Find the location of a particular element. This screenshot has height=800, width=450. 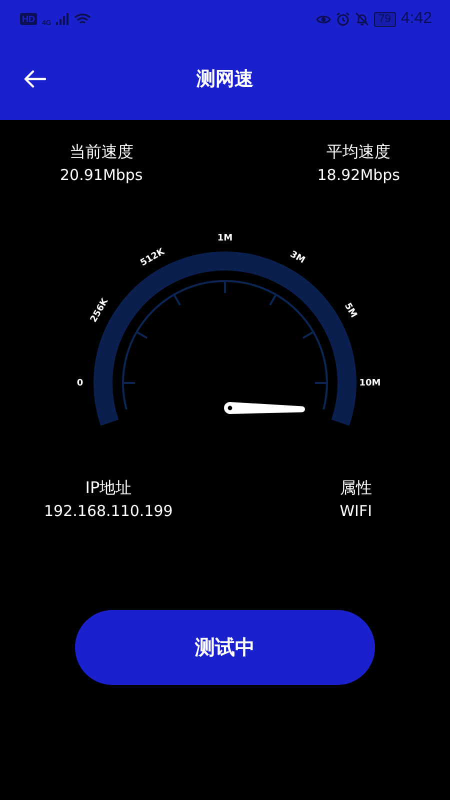

alarm-icon is located at coordinates (343, 19).